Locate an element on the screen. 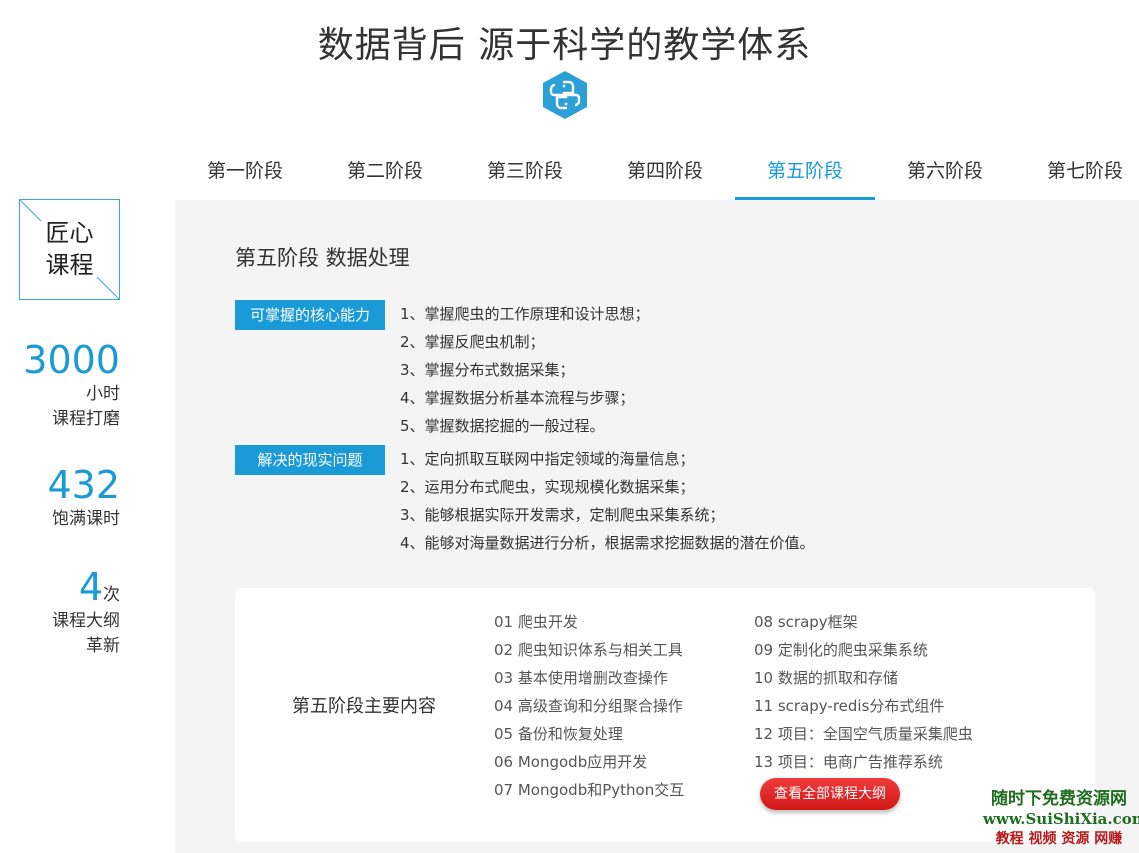 Image resolution: width=1139 pixels, height=853 pixels. course-item: 13 项目：电商广告推荐系统 is located at coordinates (848, 762).